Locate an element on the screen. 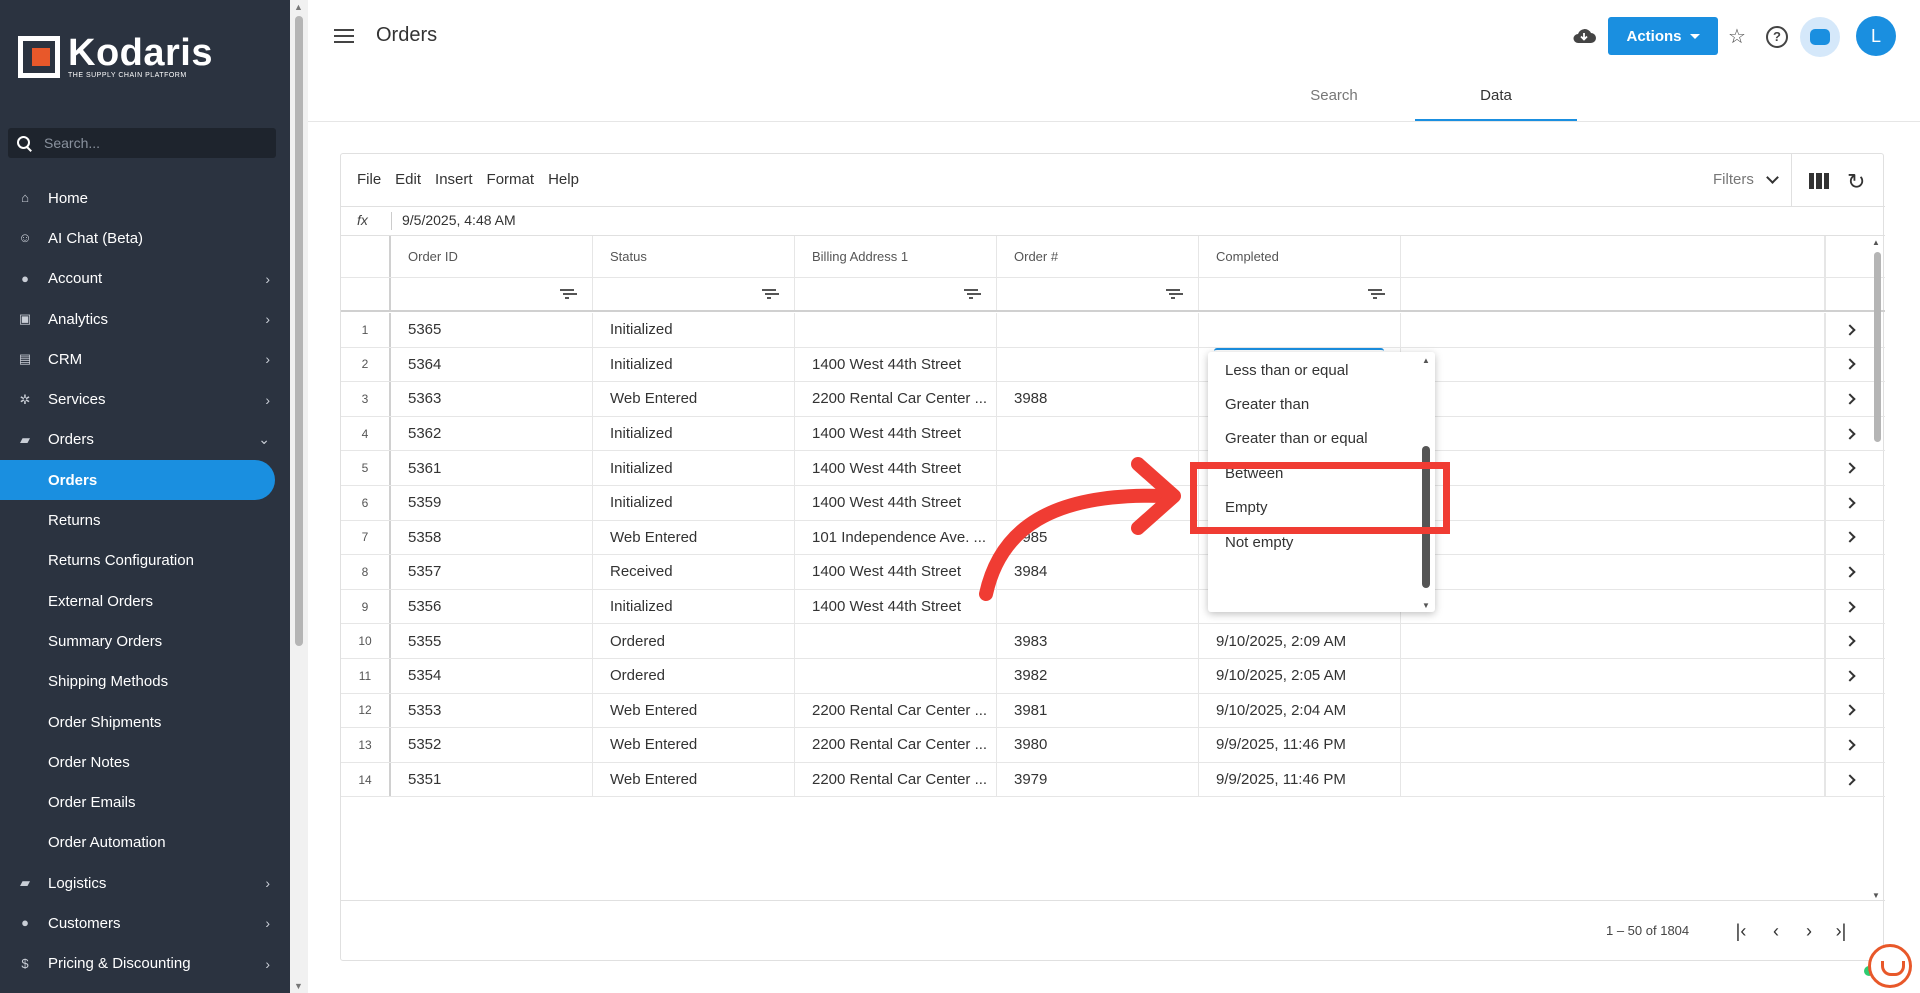 The height and width of the screenshot is (993, 1920). first-page-icon: |‹ is located at coordinates (1741, 931).